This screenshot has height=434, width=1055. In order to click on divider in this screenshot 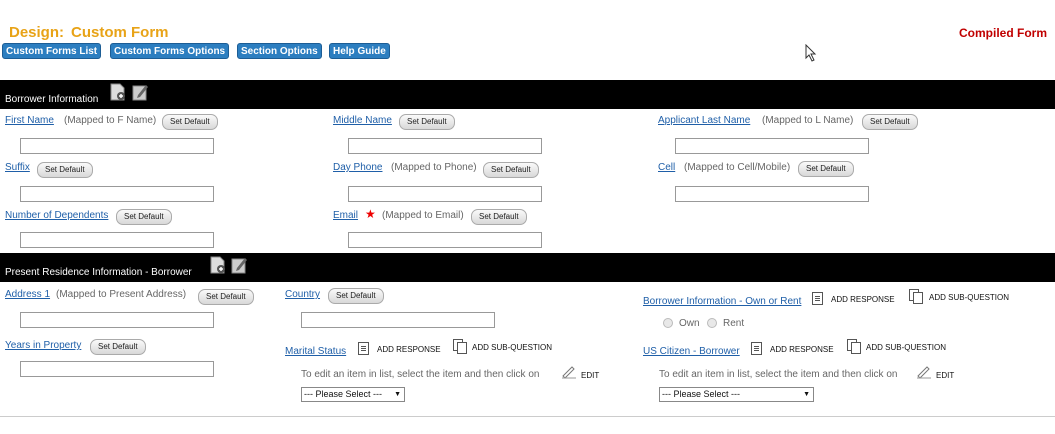, I will do `click(527, 416)`.